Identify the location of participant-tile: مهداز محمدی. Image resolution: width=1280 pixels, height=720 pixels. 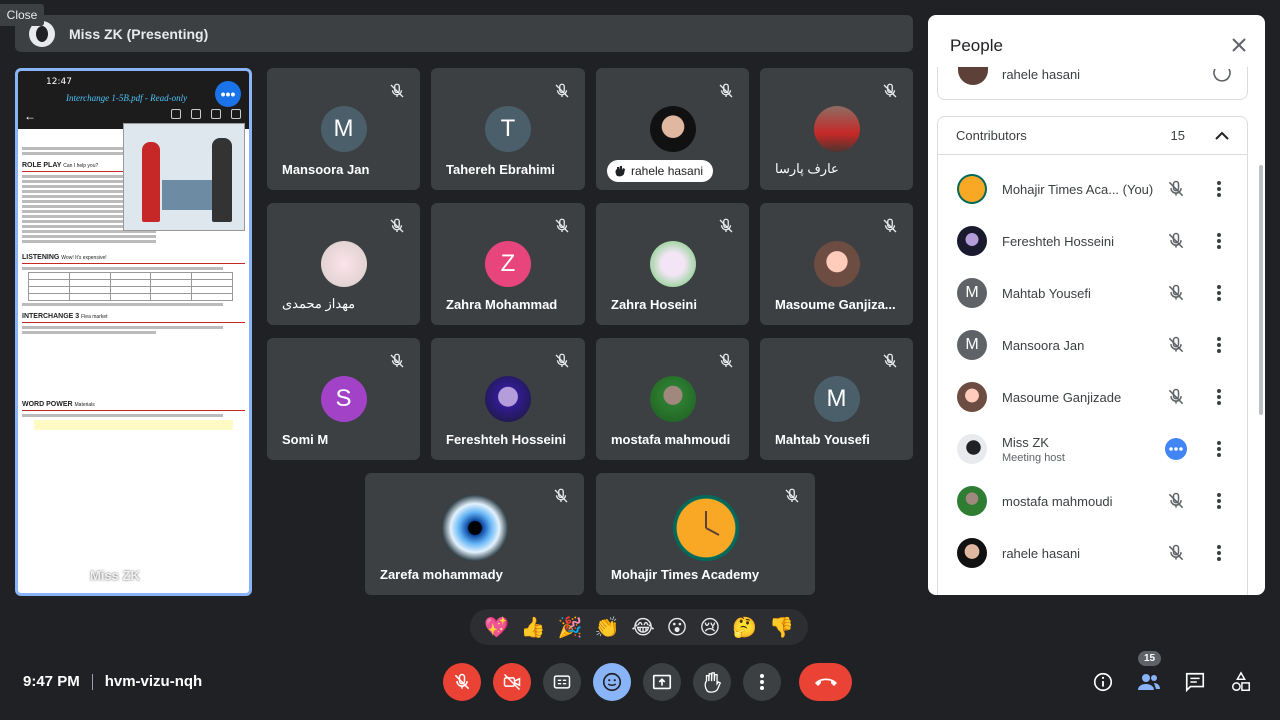
(343, 264).